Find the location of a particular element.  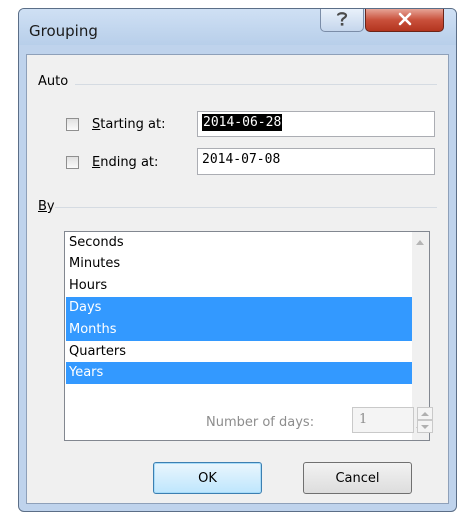

auto-group-label: Auto is located at coordinates (53, 81).